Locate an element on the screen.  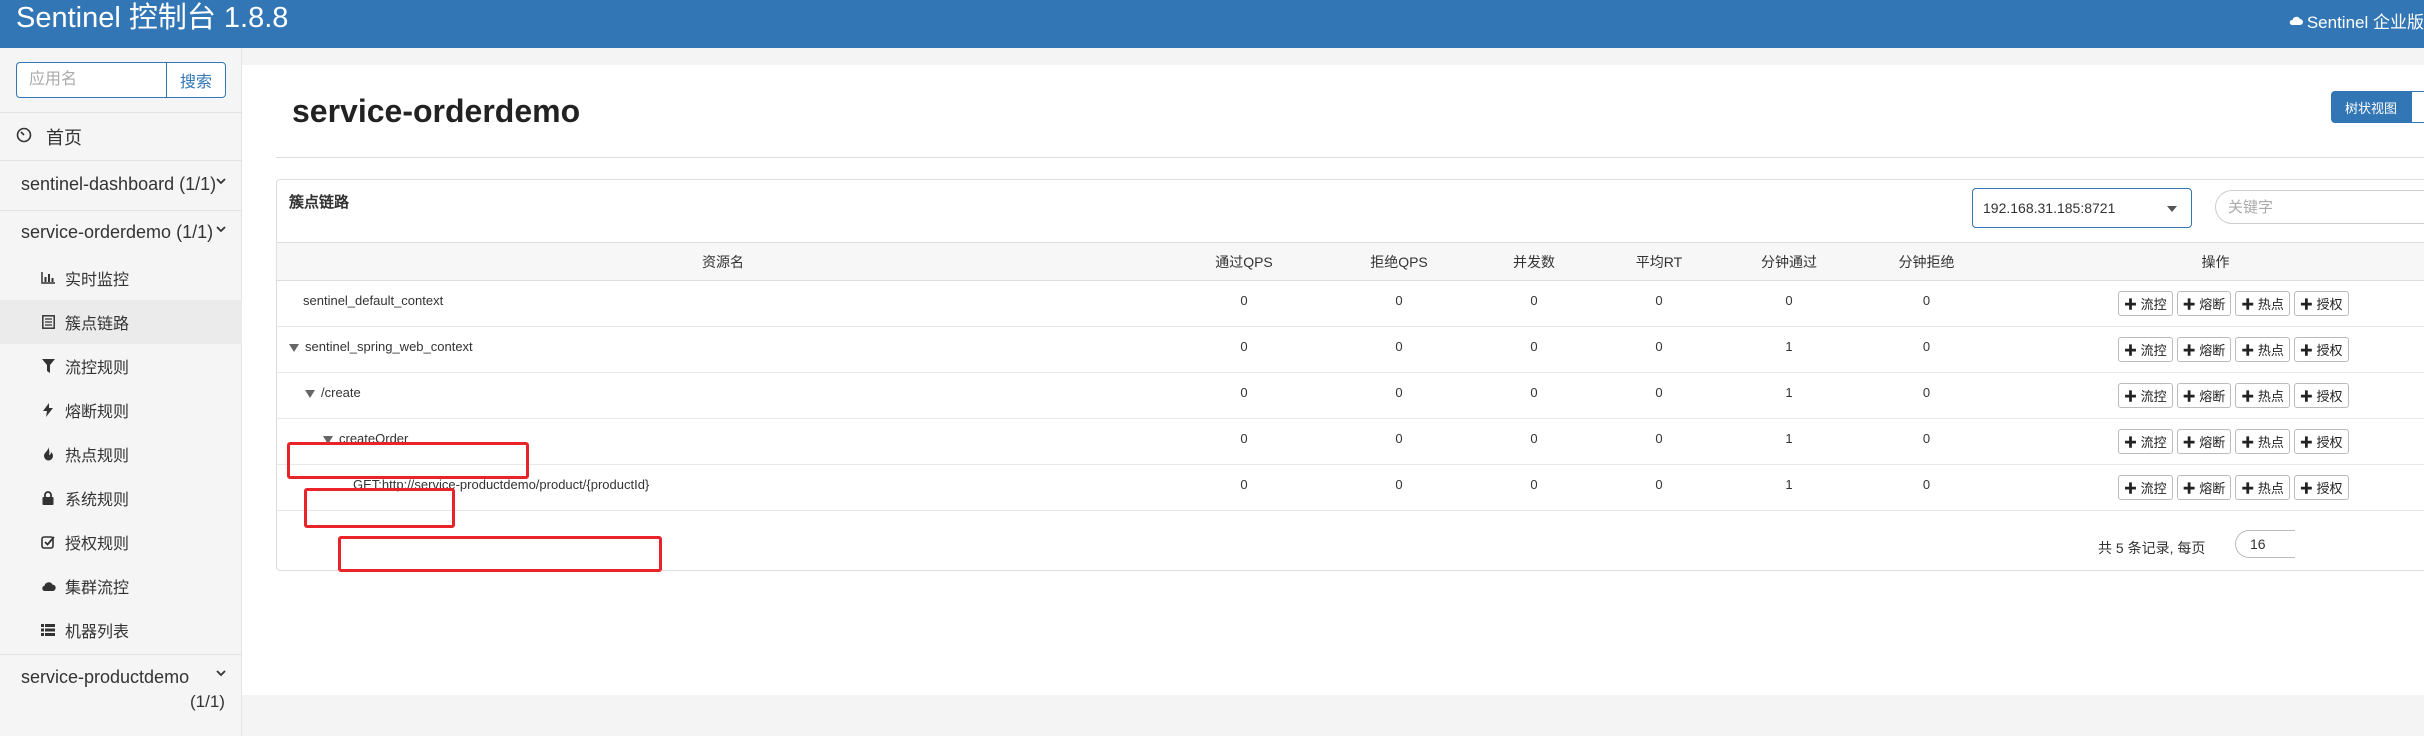
enterprise-link: Sentinel 企业版 is located at coordinates (2356, 20).